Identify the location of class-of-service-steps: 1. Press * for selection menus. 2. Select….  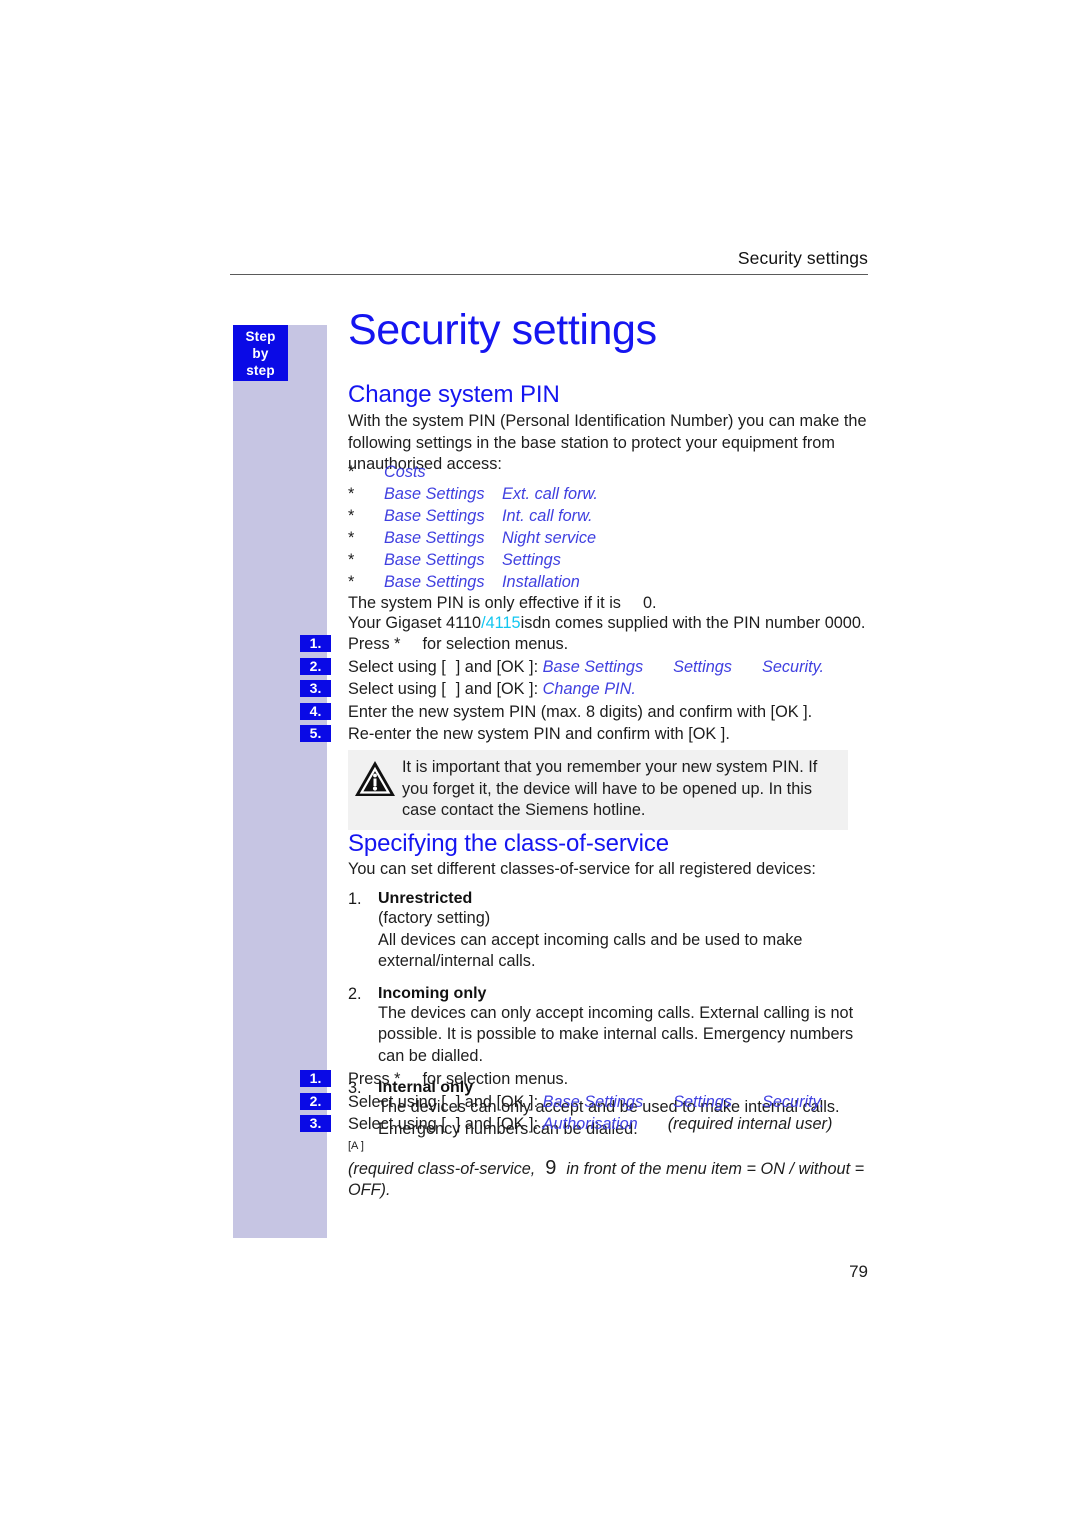
(584, 1136).